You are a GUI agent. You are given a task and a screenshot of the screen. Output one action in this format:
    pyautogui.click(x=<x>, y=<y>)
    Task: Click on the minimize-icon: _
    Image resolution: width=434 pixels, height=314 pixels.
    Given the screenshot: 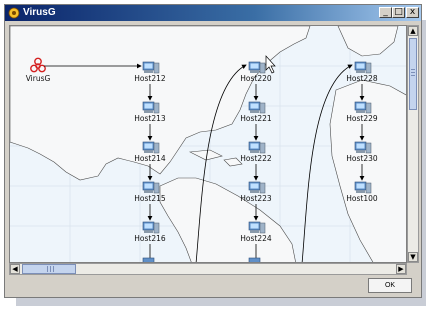 What is the action you would take?
    pyautogui.click(x=385, y=12)
    